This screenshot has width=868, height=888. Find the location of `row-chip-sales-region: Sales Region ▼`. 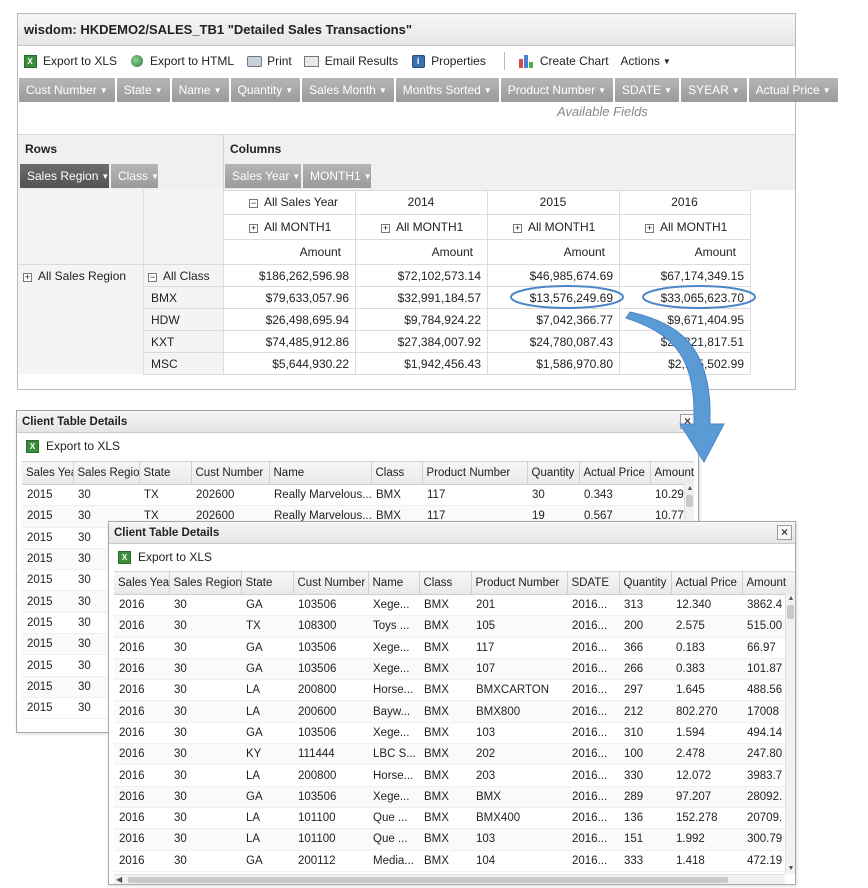

row-chip-sales-region: Sales Region ▼ is located at coordinates (64, 176).